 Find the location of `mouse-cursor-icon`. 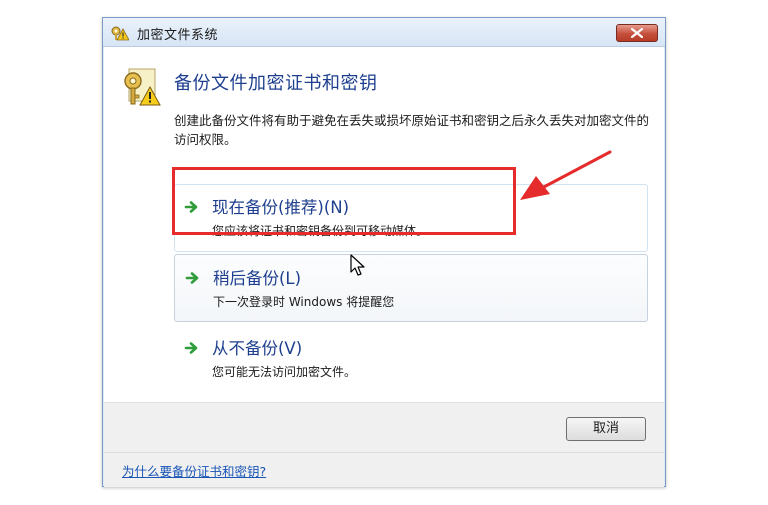

mouse-cursor-icon is located at coordinates (357, 265).